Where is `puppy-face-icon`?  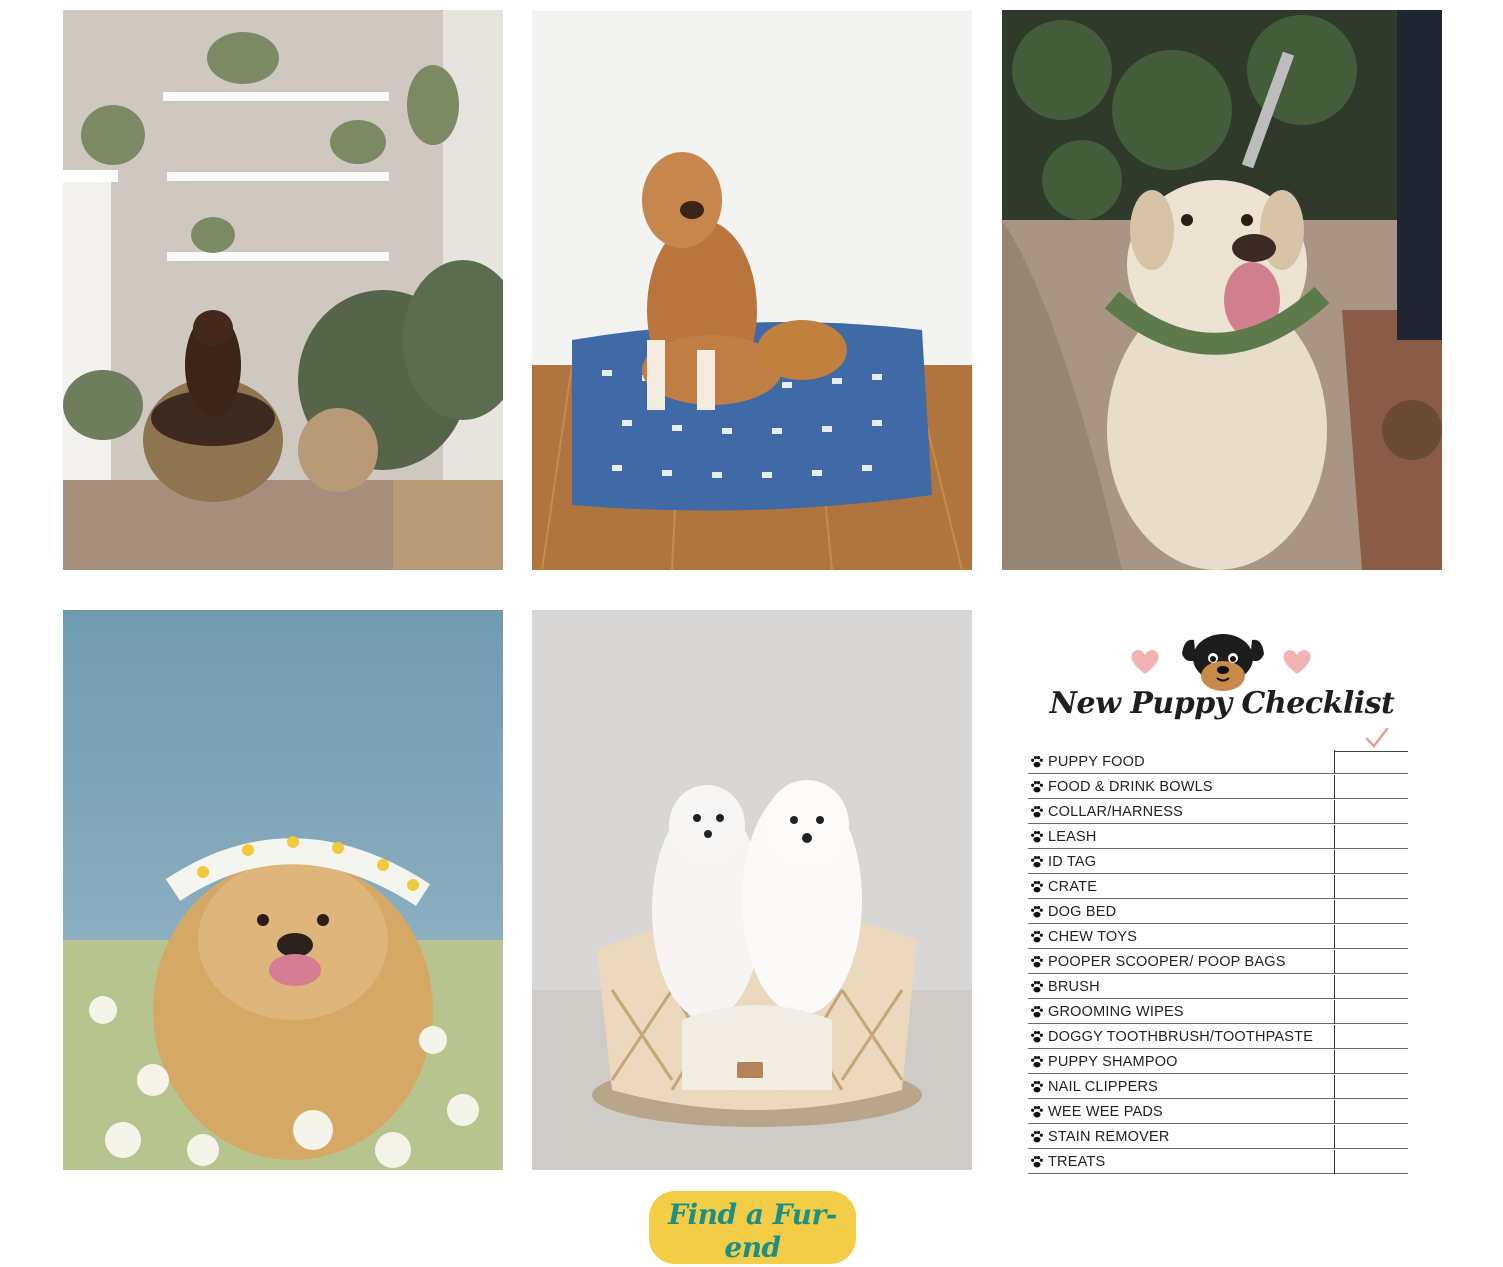 puppy-face-icon is located at coordinates (1223, 662).